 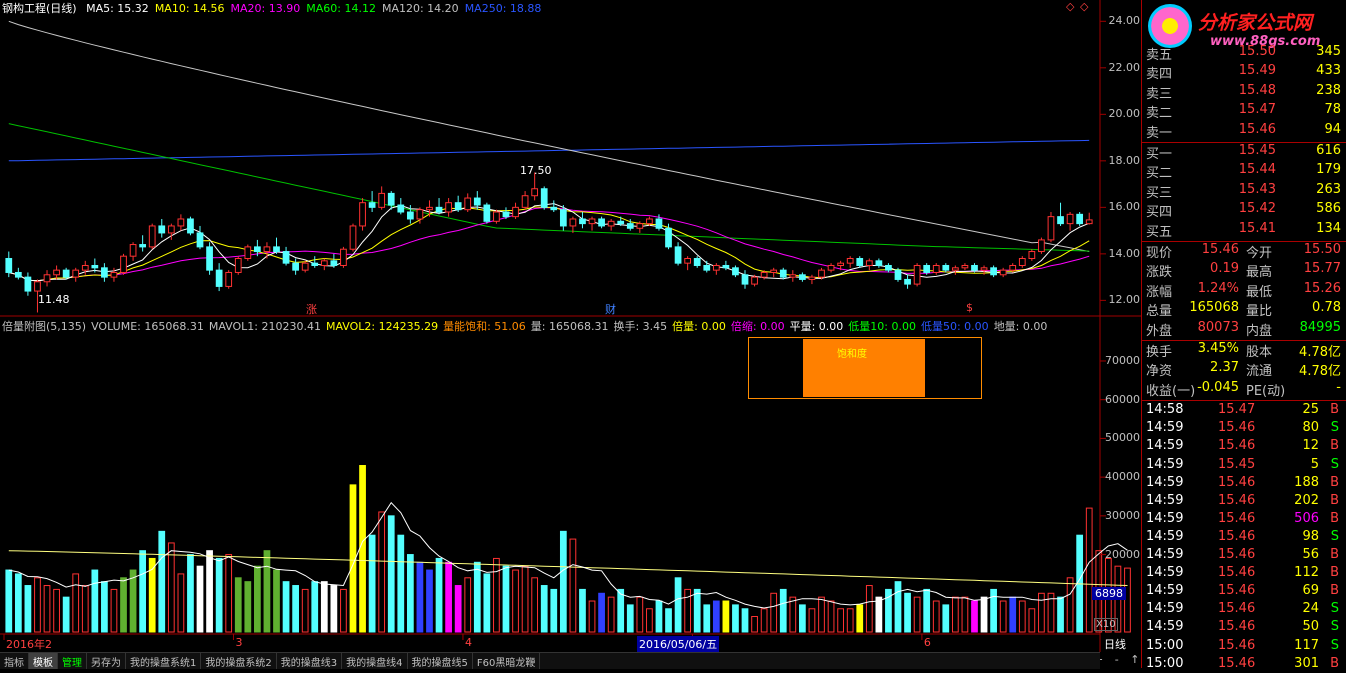 What do you see at coordinates (1224, 368) in the screenshot?
I see `fund-value-1: 2.37` at bounding box center [1224, 368].